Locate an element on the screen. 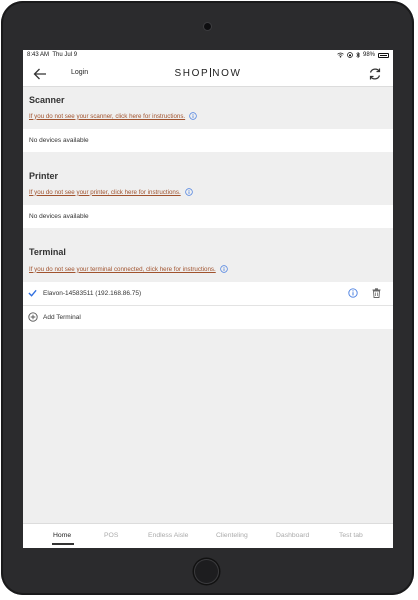 This screenshot has height=600, width=418. printer-device-row: No devices available is located at coordinates (208, 216).